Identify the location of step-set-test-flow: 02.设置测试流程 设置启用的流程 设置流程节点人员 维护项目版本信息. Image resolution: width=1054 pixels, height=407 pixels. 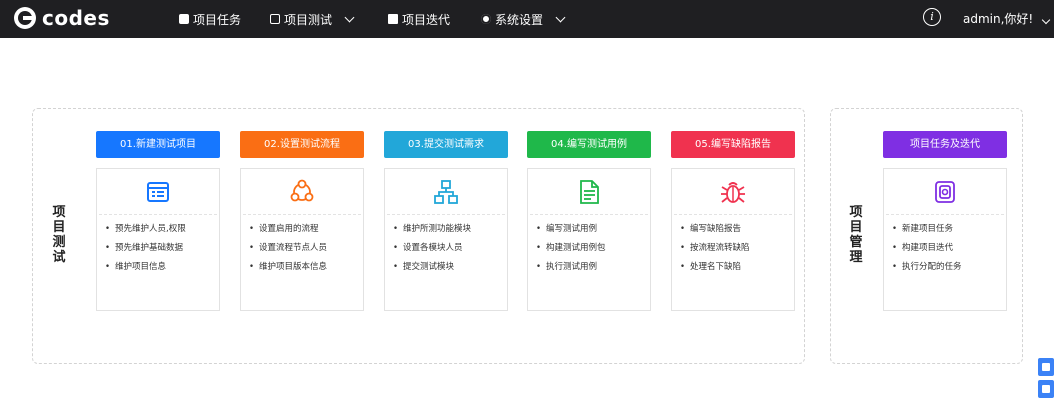
(302, 221).